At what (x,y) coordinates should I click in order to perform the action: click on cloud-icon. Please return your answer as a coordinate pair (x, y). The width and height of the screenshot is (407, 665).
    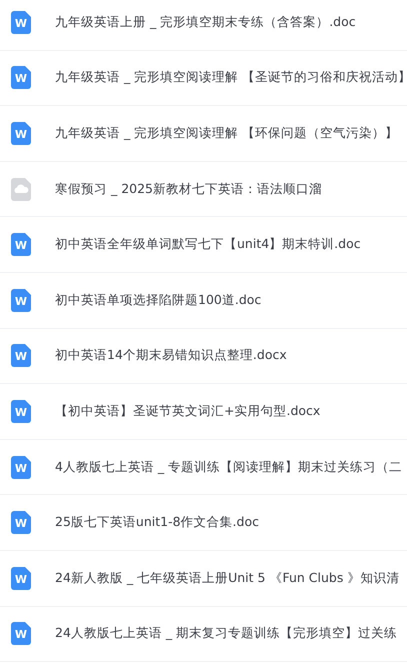
    Looking at the image, I should click on (21, 189).